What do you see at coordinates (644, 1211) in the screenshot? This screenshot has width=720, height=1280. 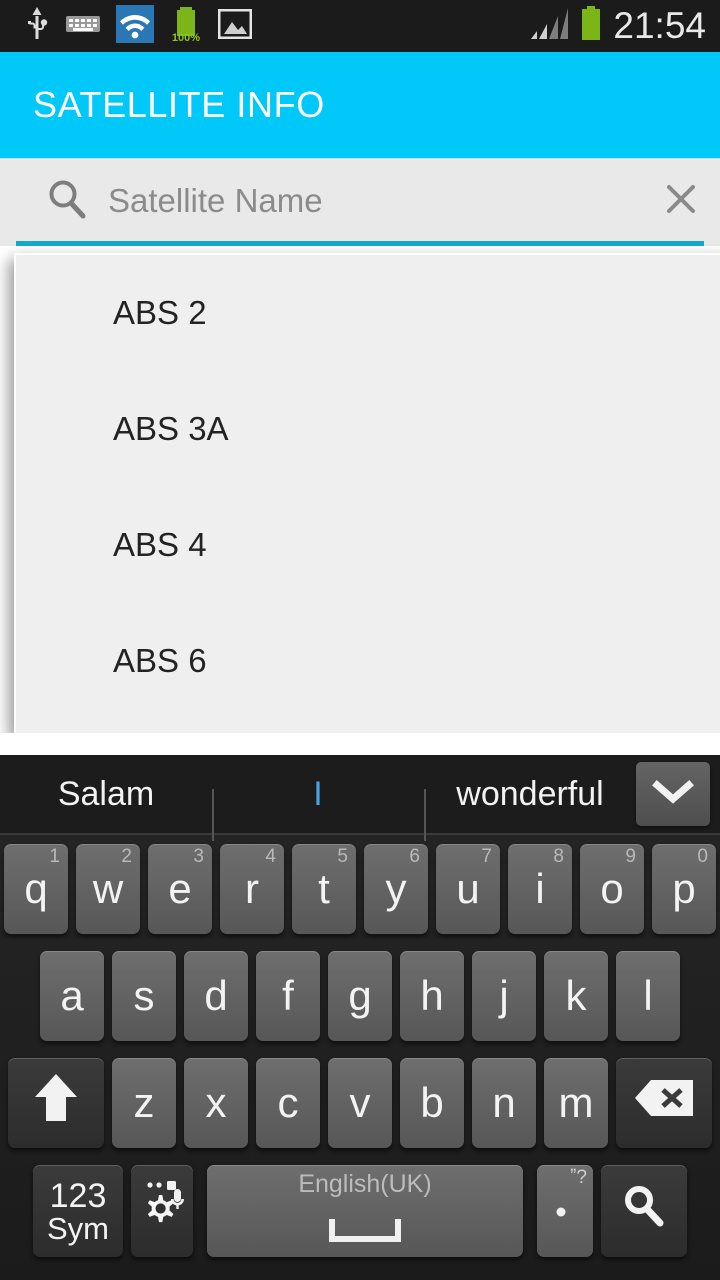 I see `keyboard-search-key` at bounding box center [644, 1211].